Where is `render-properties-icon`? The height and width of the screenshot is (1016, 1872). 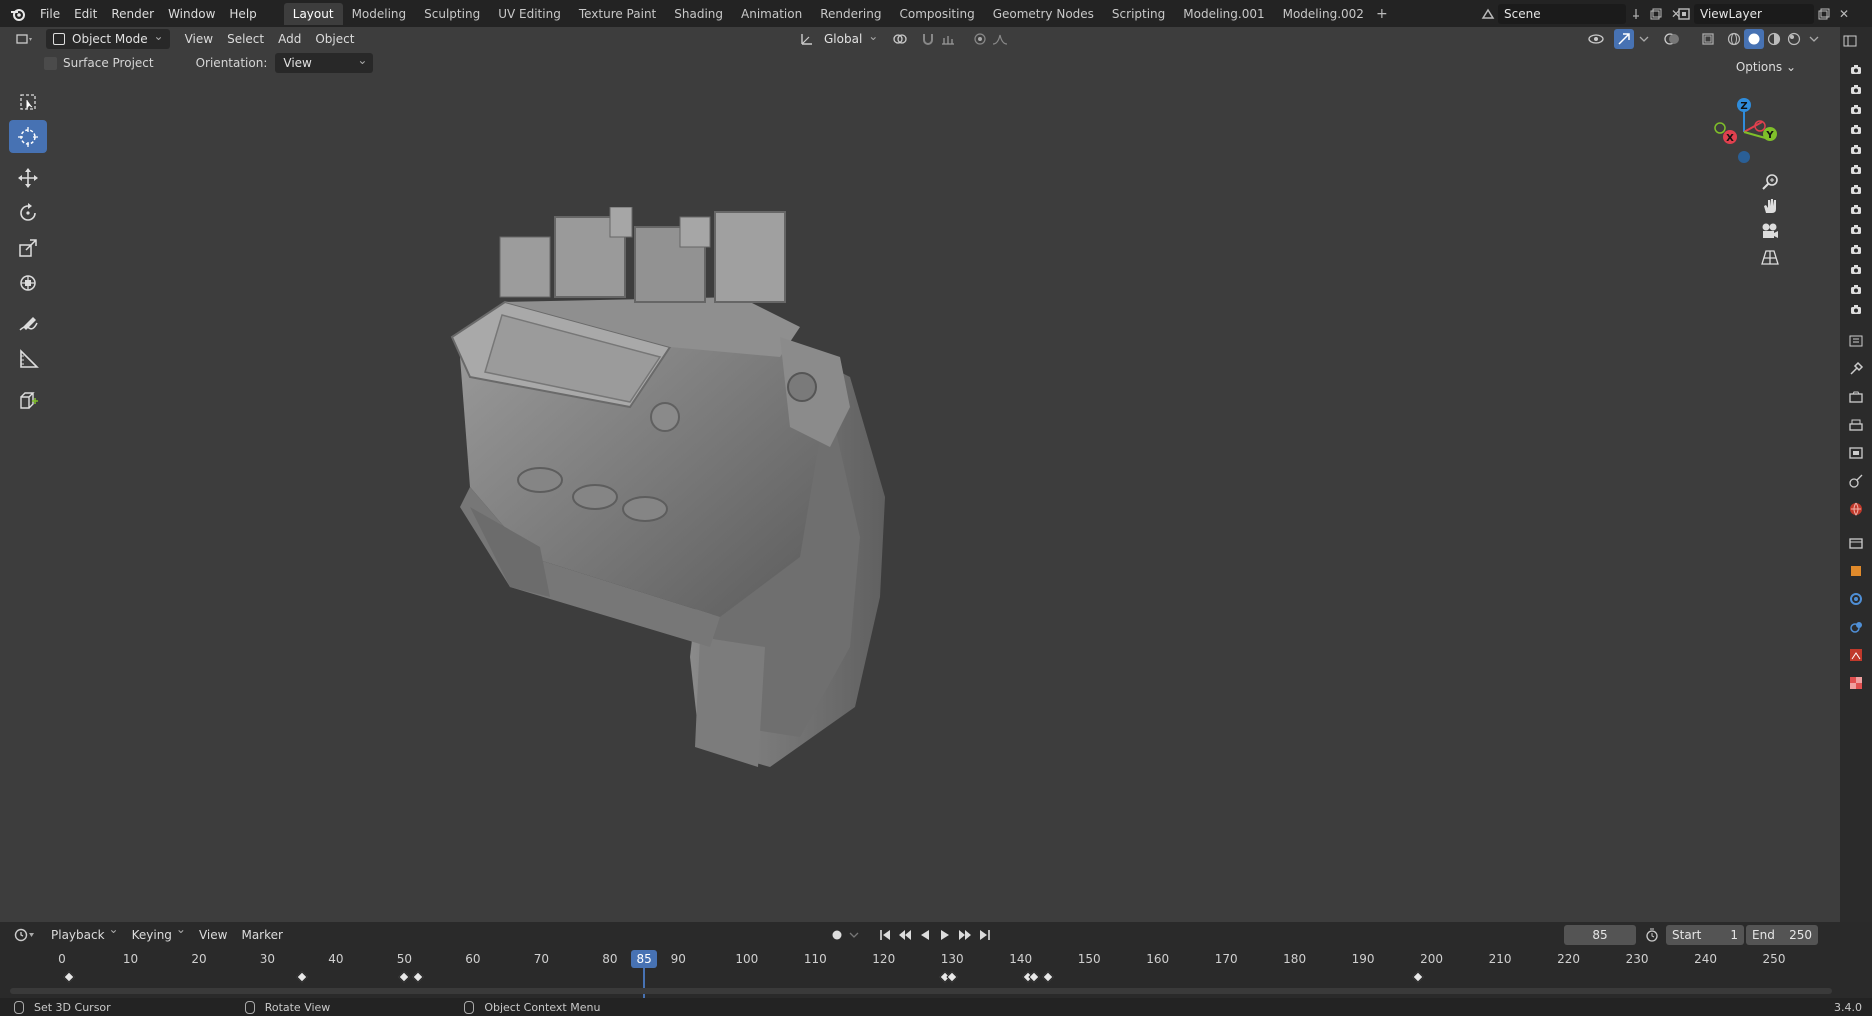
render-properties-icon is located at coordinates (1856, 397).